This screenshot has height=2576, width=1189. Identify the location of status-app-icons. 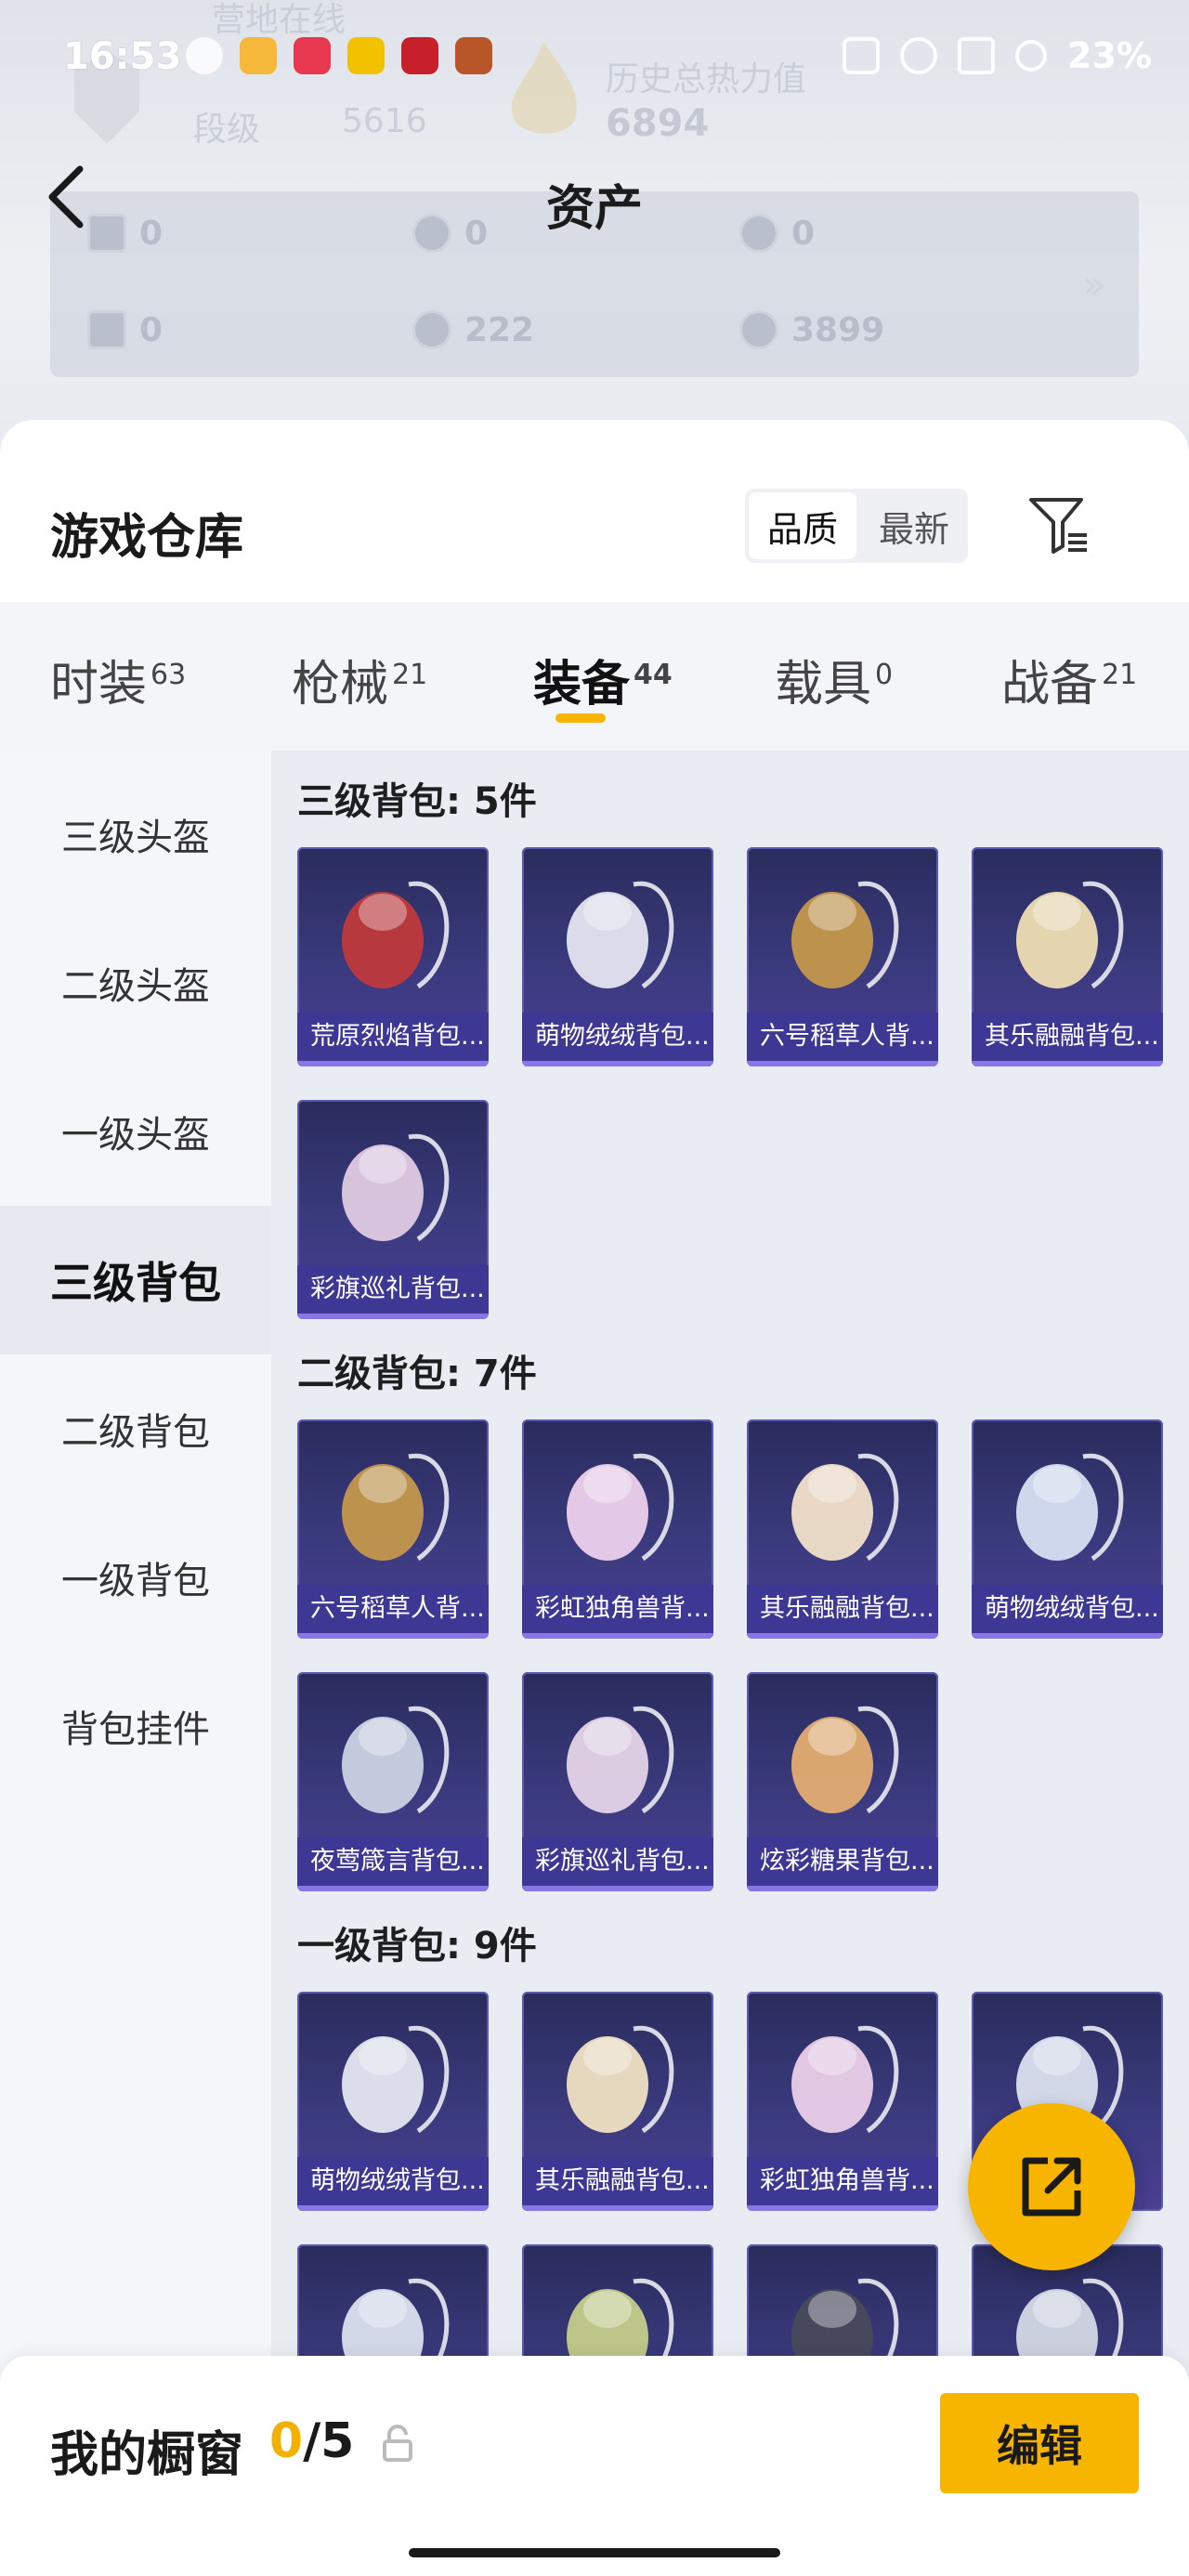
(339, 56).